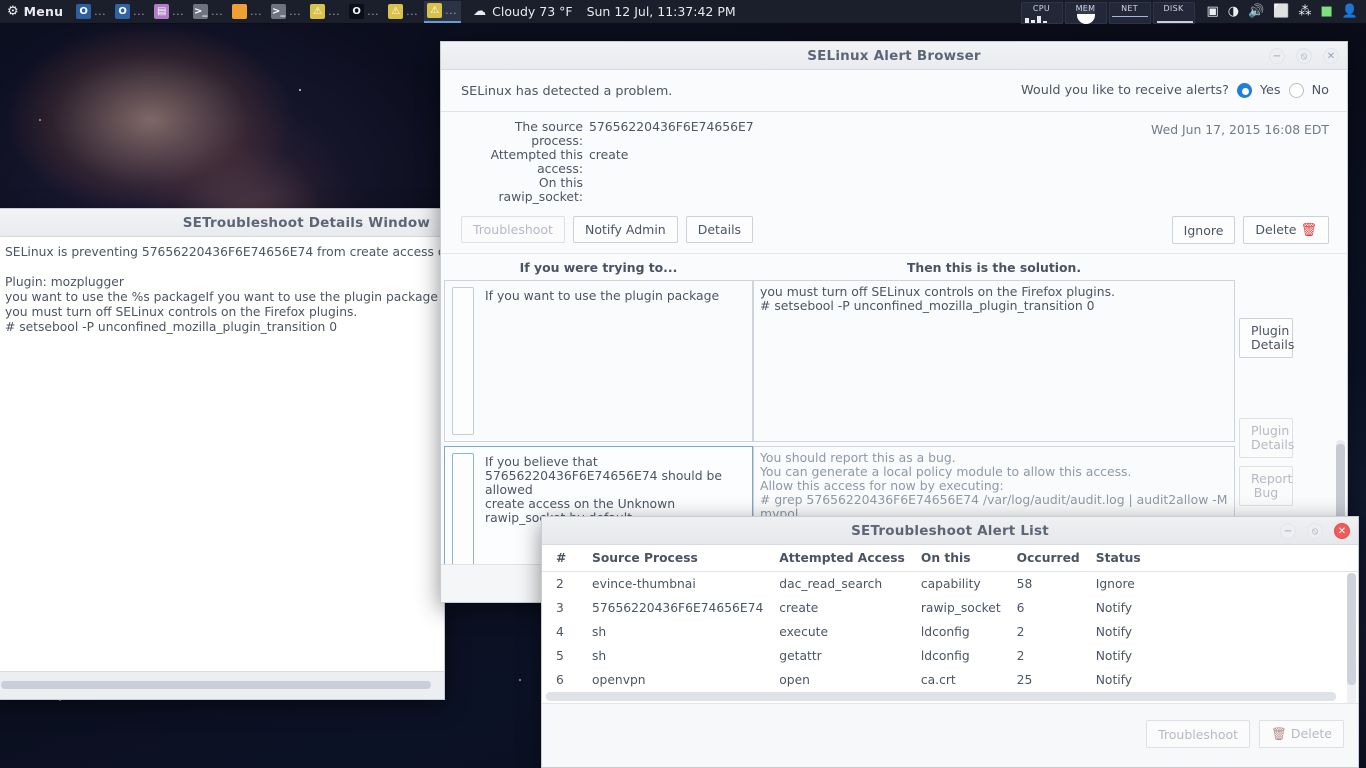 Image resolution: width=1366 pixels, height=768 pixels. I want to click on report-bug-button-row2: Report Bug, so click(1266, 486).